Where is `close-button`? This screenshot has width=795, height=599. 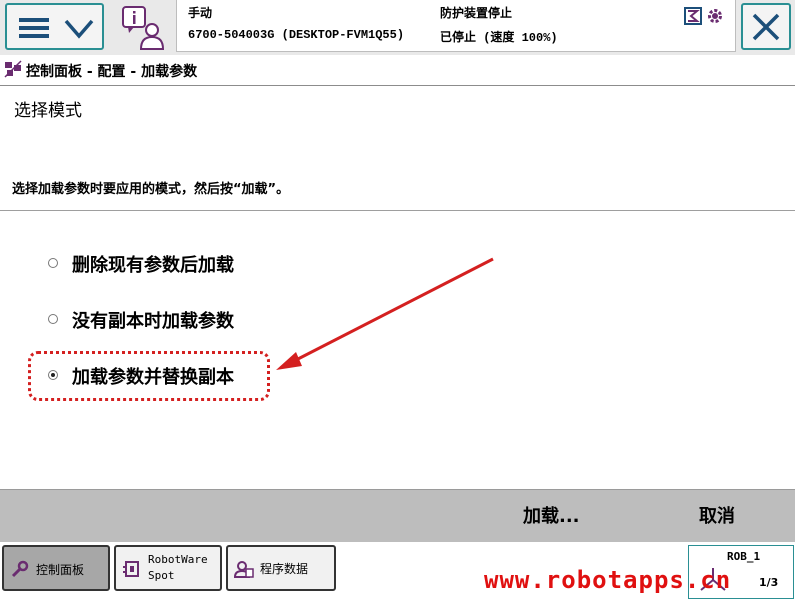
close-button is located at coordinates (766, 26).